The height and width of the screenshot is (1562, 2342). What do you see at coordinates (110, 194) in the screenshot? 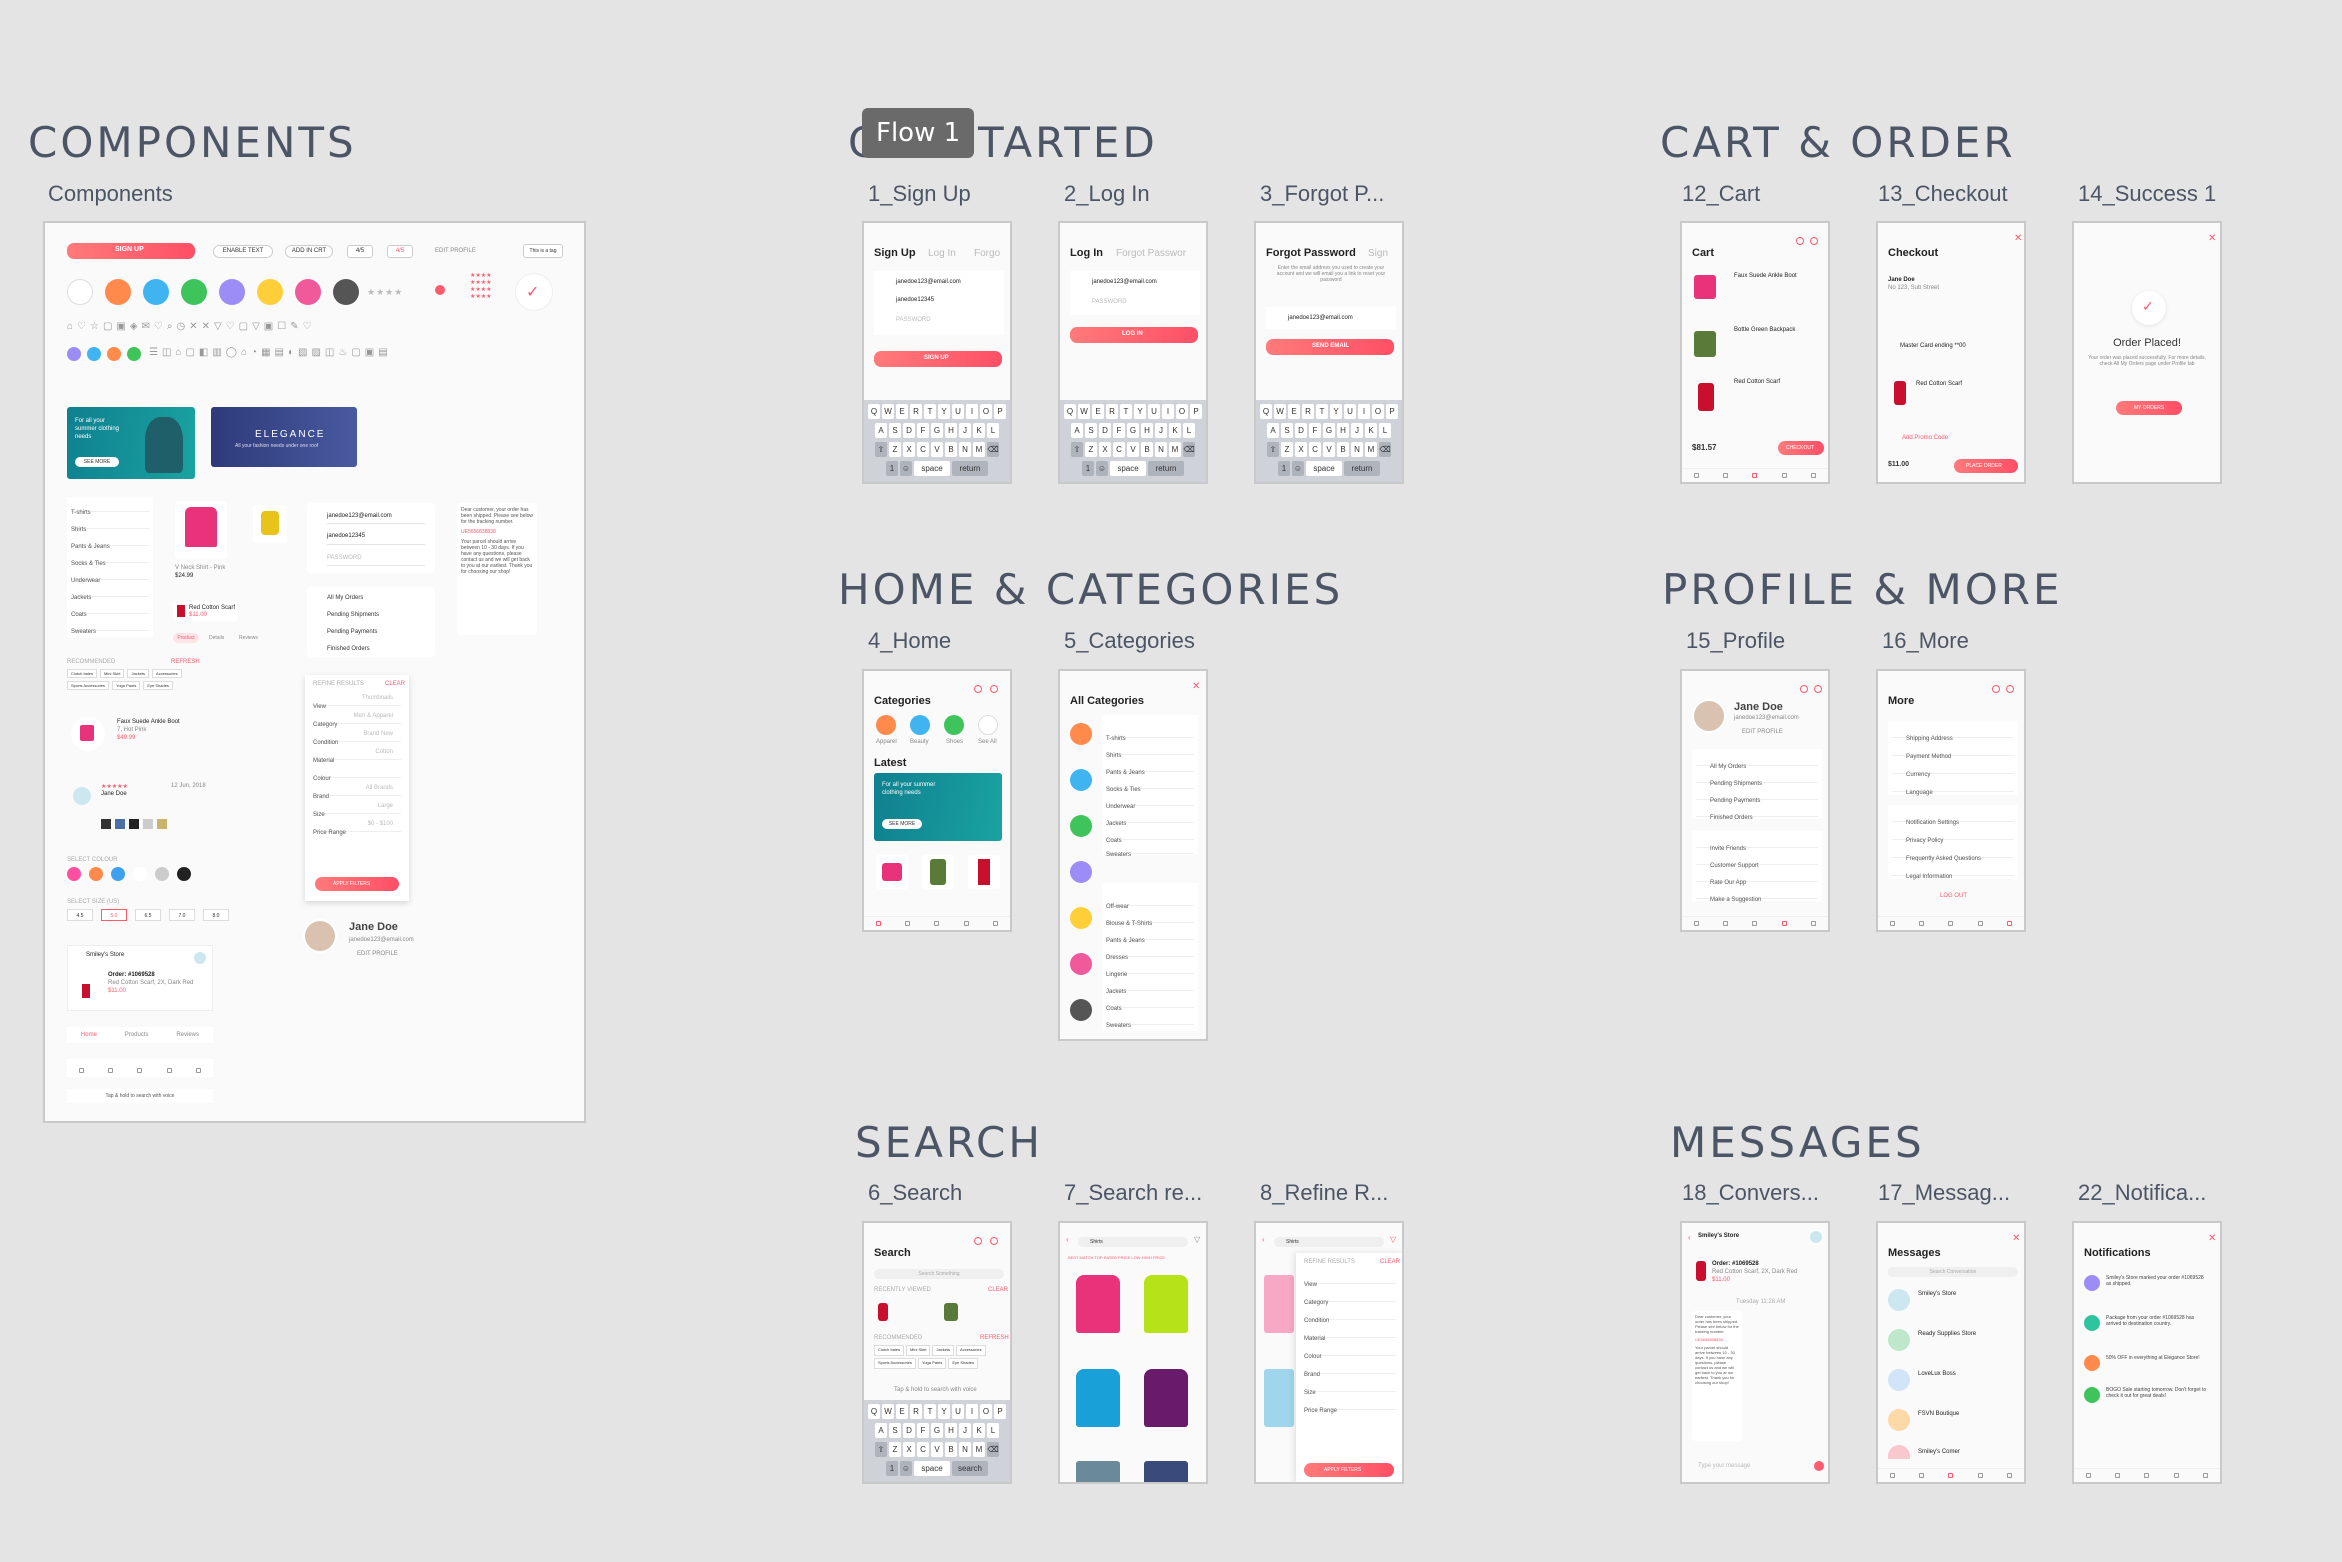
I see `artboard-label-components: Components` at bounding box center [110, 194].